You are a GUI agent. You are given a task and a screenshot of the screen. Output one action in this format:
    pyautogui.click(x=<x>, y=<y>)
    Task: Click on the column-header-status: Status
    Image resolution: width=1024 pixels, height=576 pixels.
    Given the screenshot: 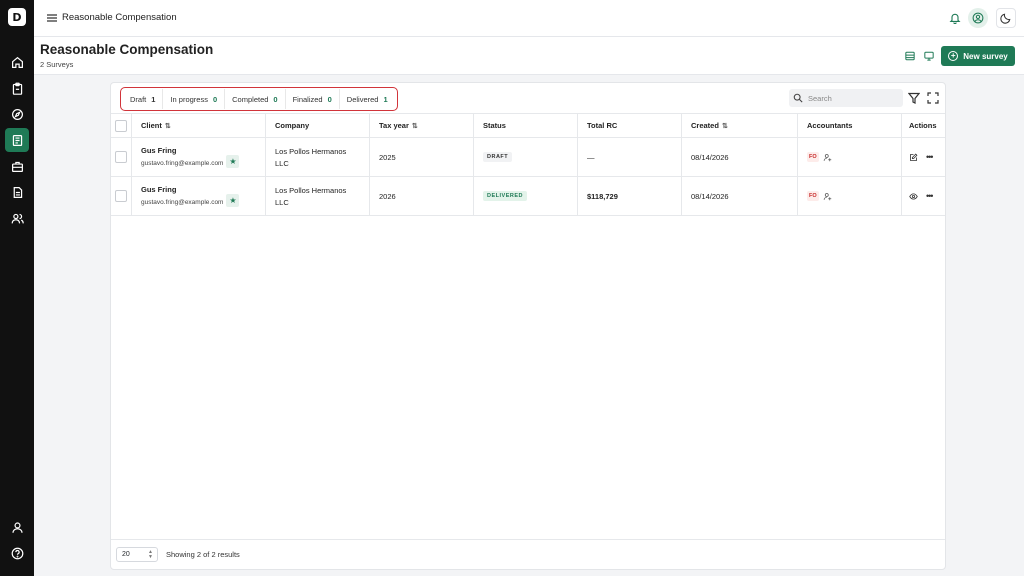 What is the action you would take?
    pyautogui.click(x=526, y=125)
    